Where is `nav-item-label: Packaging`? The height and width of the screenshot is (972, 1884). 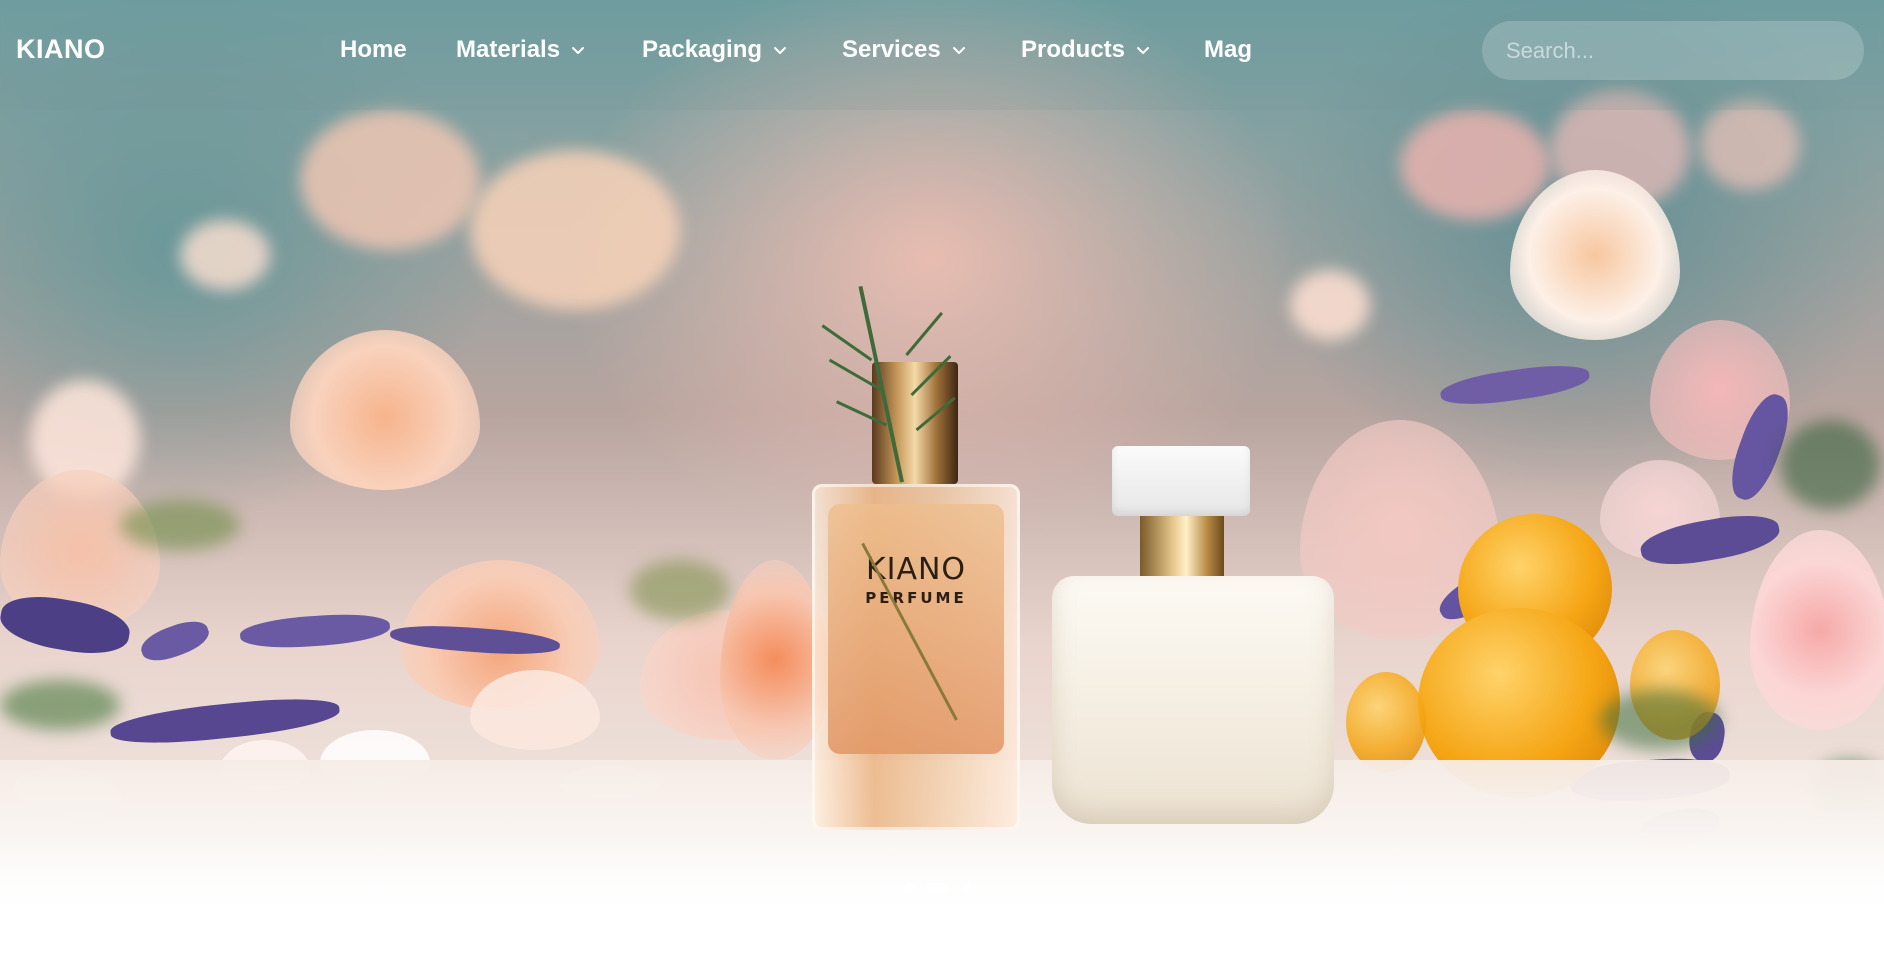 nav-item-label: Packaging is located at coordinates (702, 49).